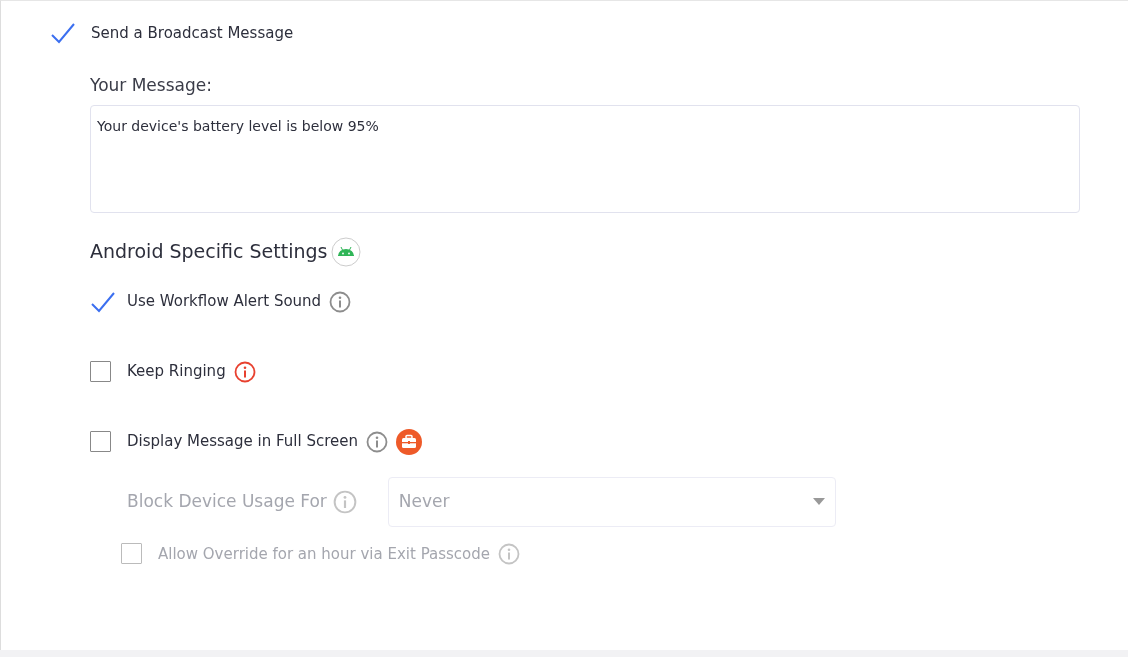 This screenshot has height=657, width=1128. What do you see at coordinates (346, 251) in the screenshot?
I see `android-icon` at bounding box center [346, 251].